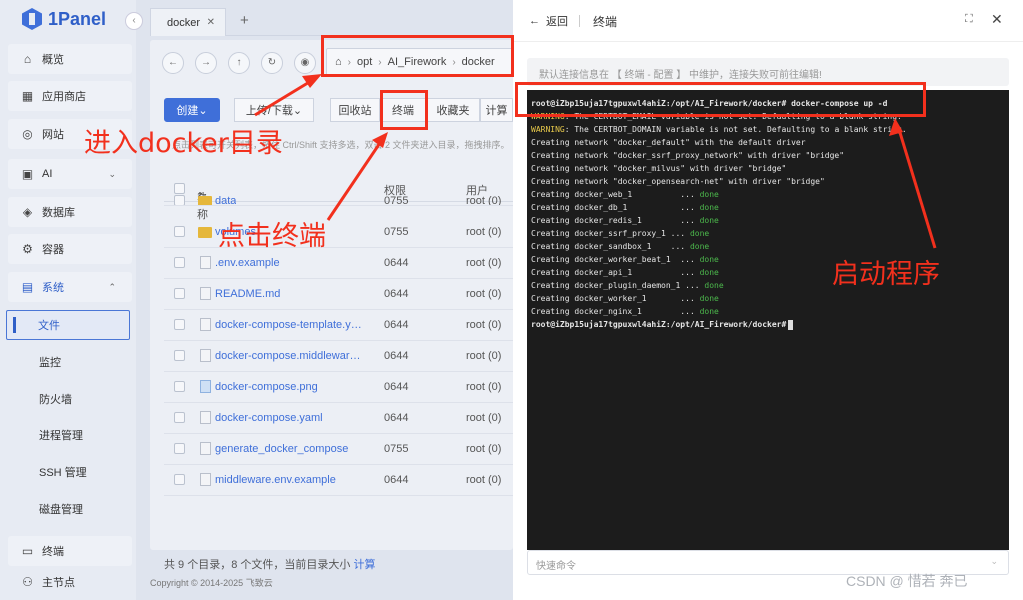  I want to click on annotation-start-program: 启动程序, so click(886, 274).